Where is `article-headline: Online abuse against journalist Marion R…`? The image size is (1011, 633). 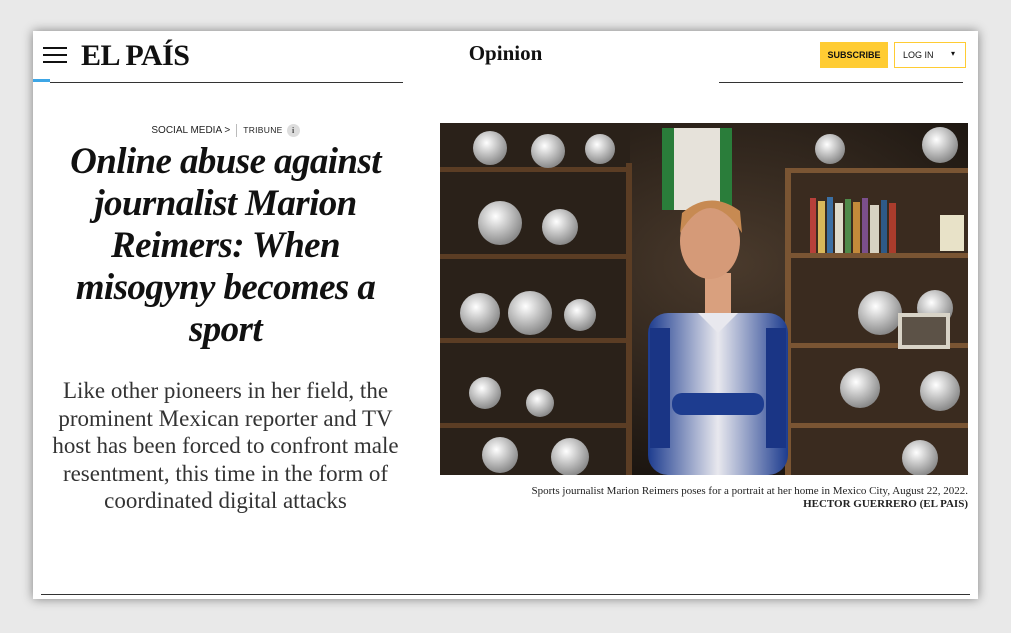 article-headline: Online abuse against journalist Marion R… is located at coordinates (225, 245).